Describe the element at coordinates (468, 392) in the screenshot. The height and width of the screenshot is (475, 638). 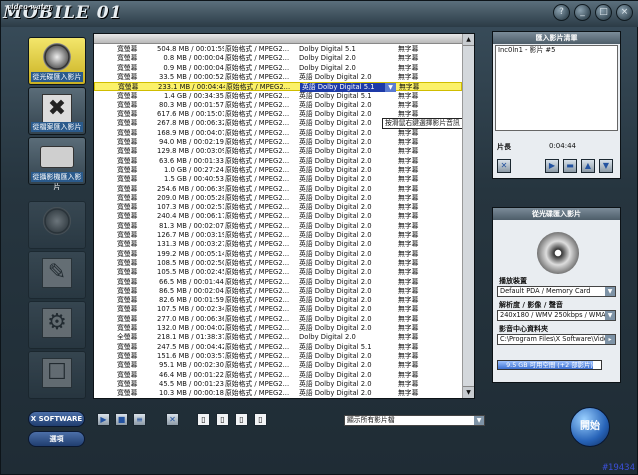
I see `scroll-down-icon: ▼` at that location.